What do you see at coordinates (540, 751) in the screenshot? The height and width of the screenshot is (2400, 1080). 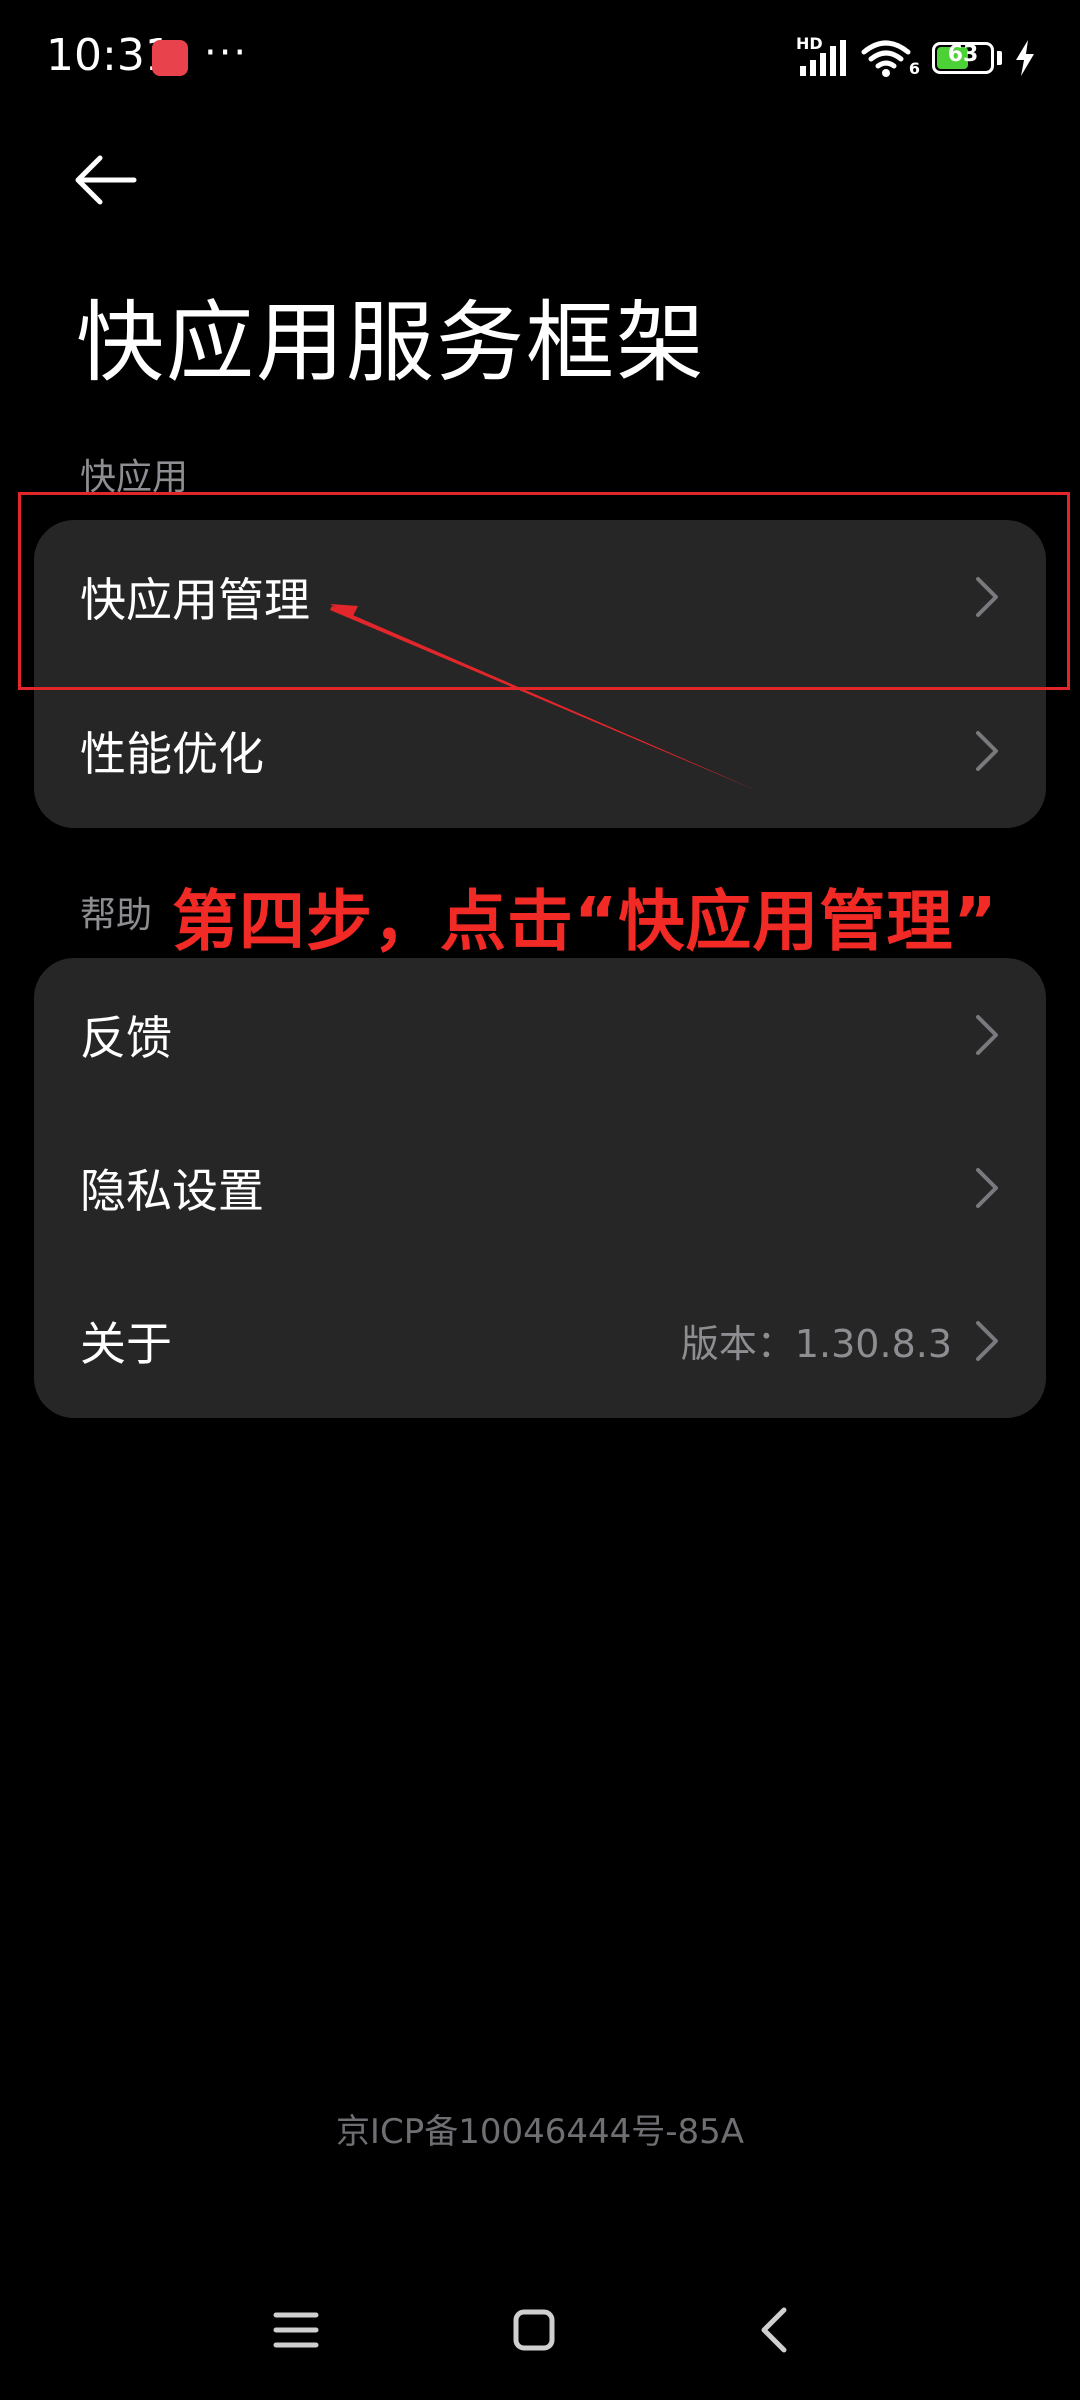 I see `performance-optimization-item: 性能优化` at bounding box center [540, 751].